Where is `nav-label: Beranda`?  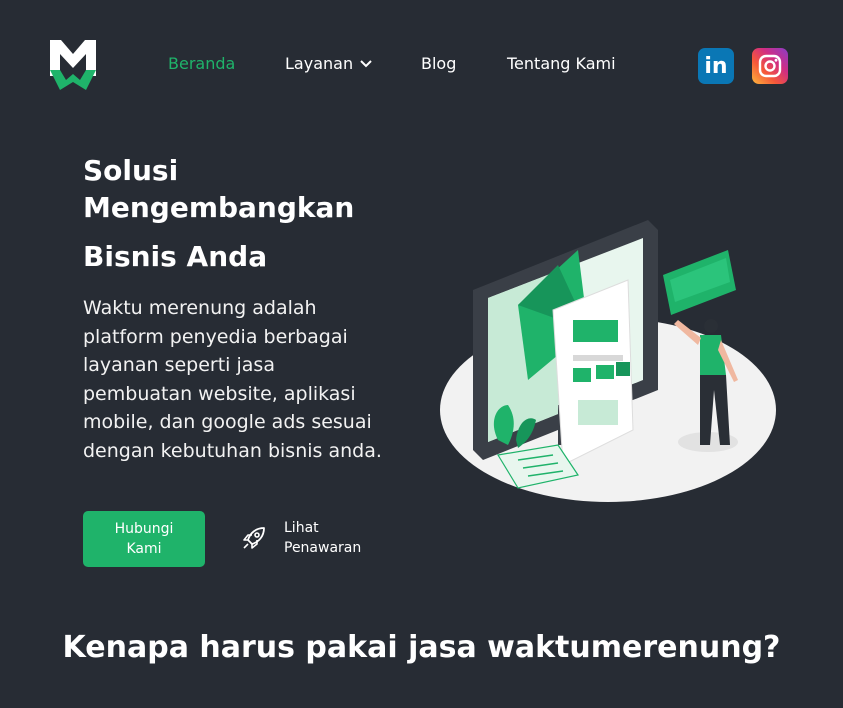 nav-label: Beranda is located at coordinates (202, 63).